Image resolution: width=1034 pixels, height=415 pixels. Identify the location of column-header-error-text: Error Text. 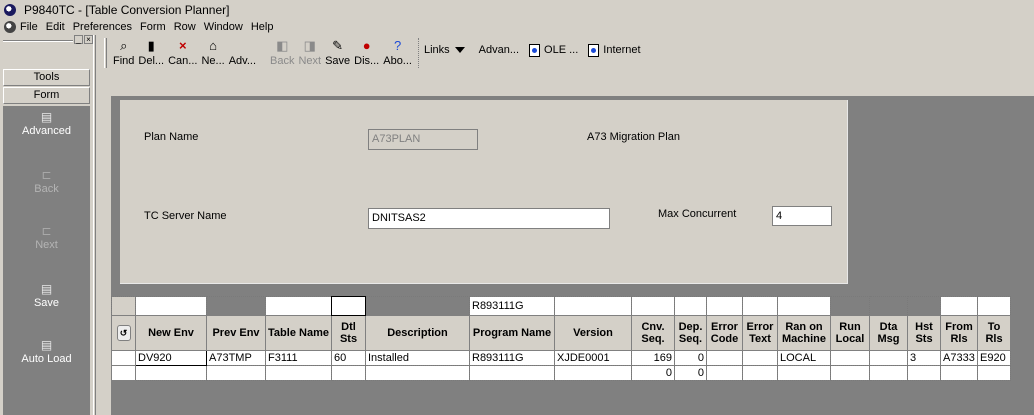
(760, 333).